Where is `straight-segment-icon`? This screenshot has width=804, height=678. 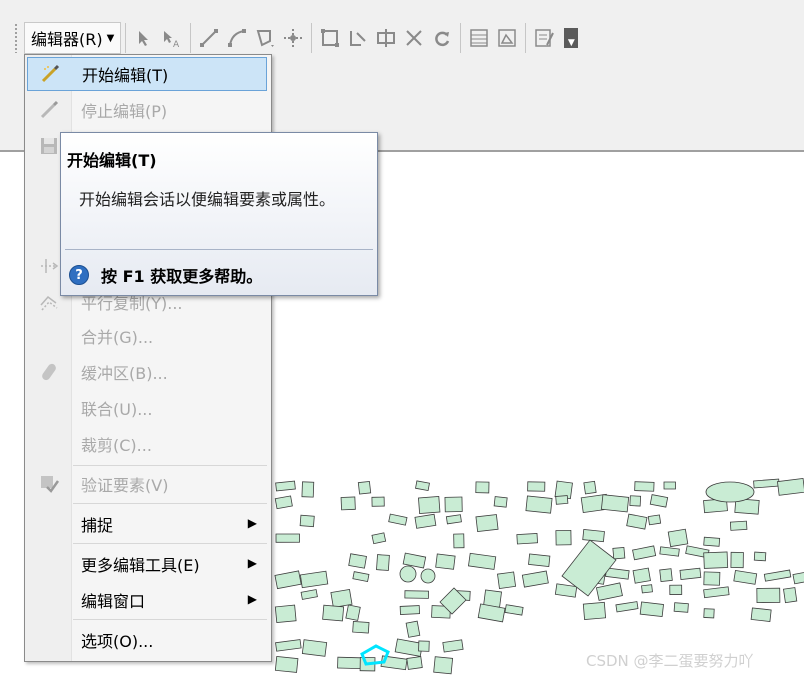 straight-segment-icon is located at coordinates (209, 38).